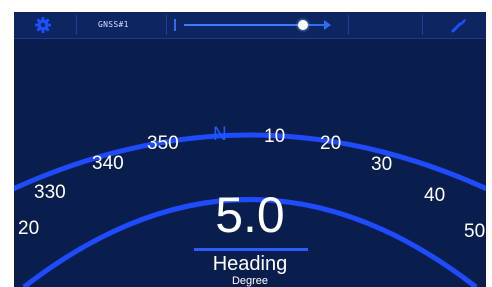 Image resolution: width=492 pixels, height=287 pixels. What do you see at coordinates (108, 163) in the screenshot?
I see `compass-tick-label-340: 340` at bounding box center [108, 163].